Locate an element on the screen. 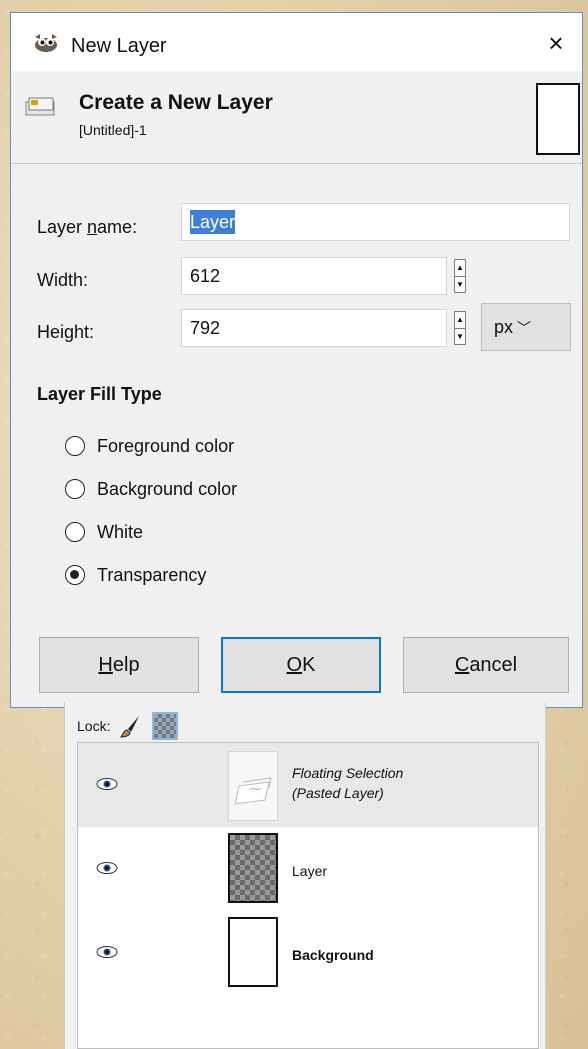 This screenshot has height=1049, width=588. height-label: Height: is located at coordinates (66, 332).